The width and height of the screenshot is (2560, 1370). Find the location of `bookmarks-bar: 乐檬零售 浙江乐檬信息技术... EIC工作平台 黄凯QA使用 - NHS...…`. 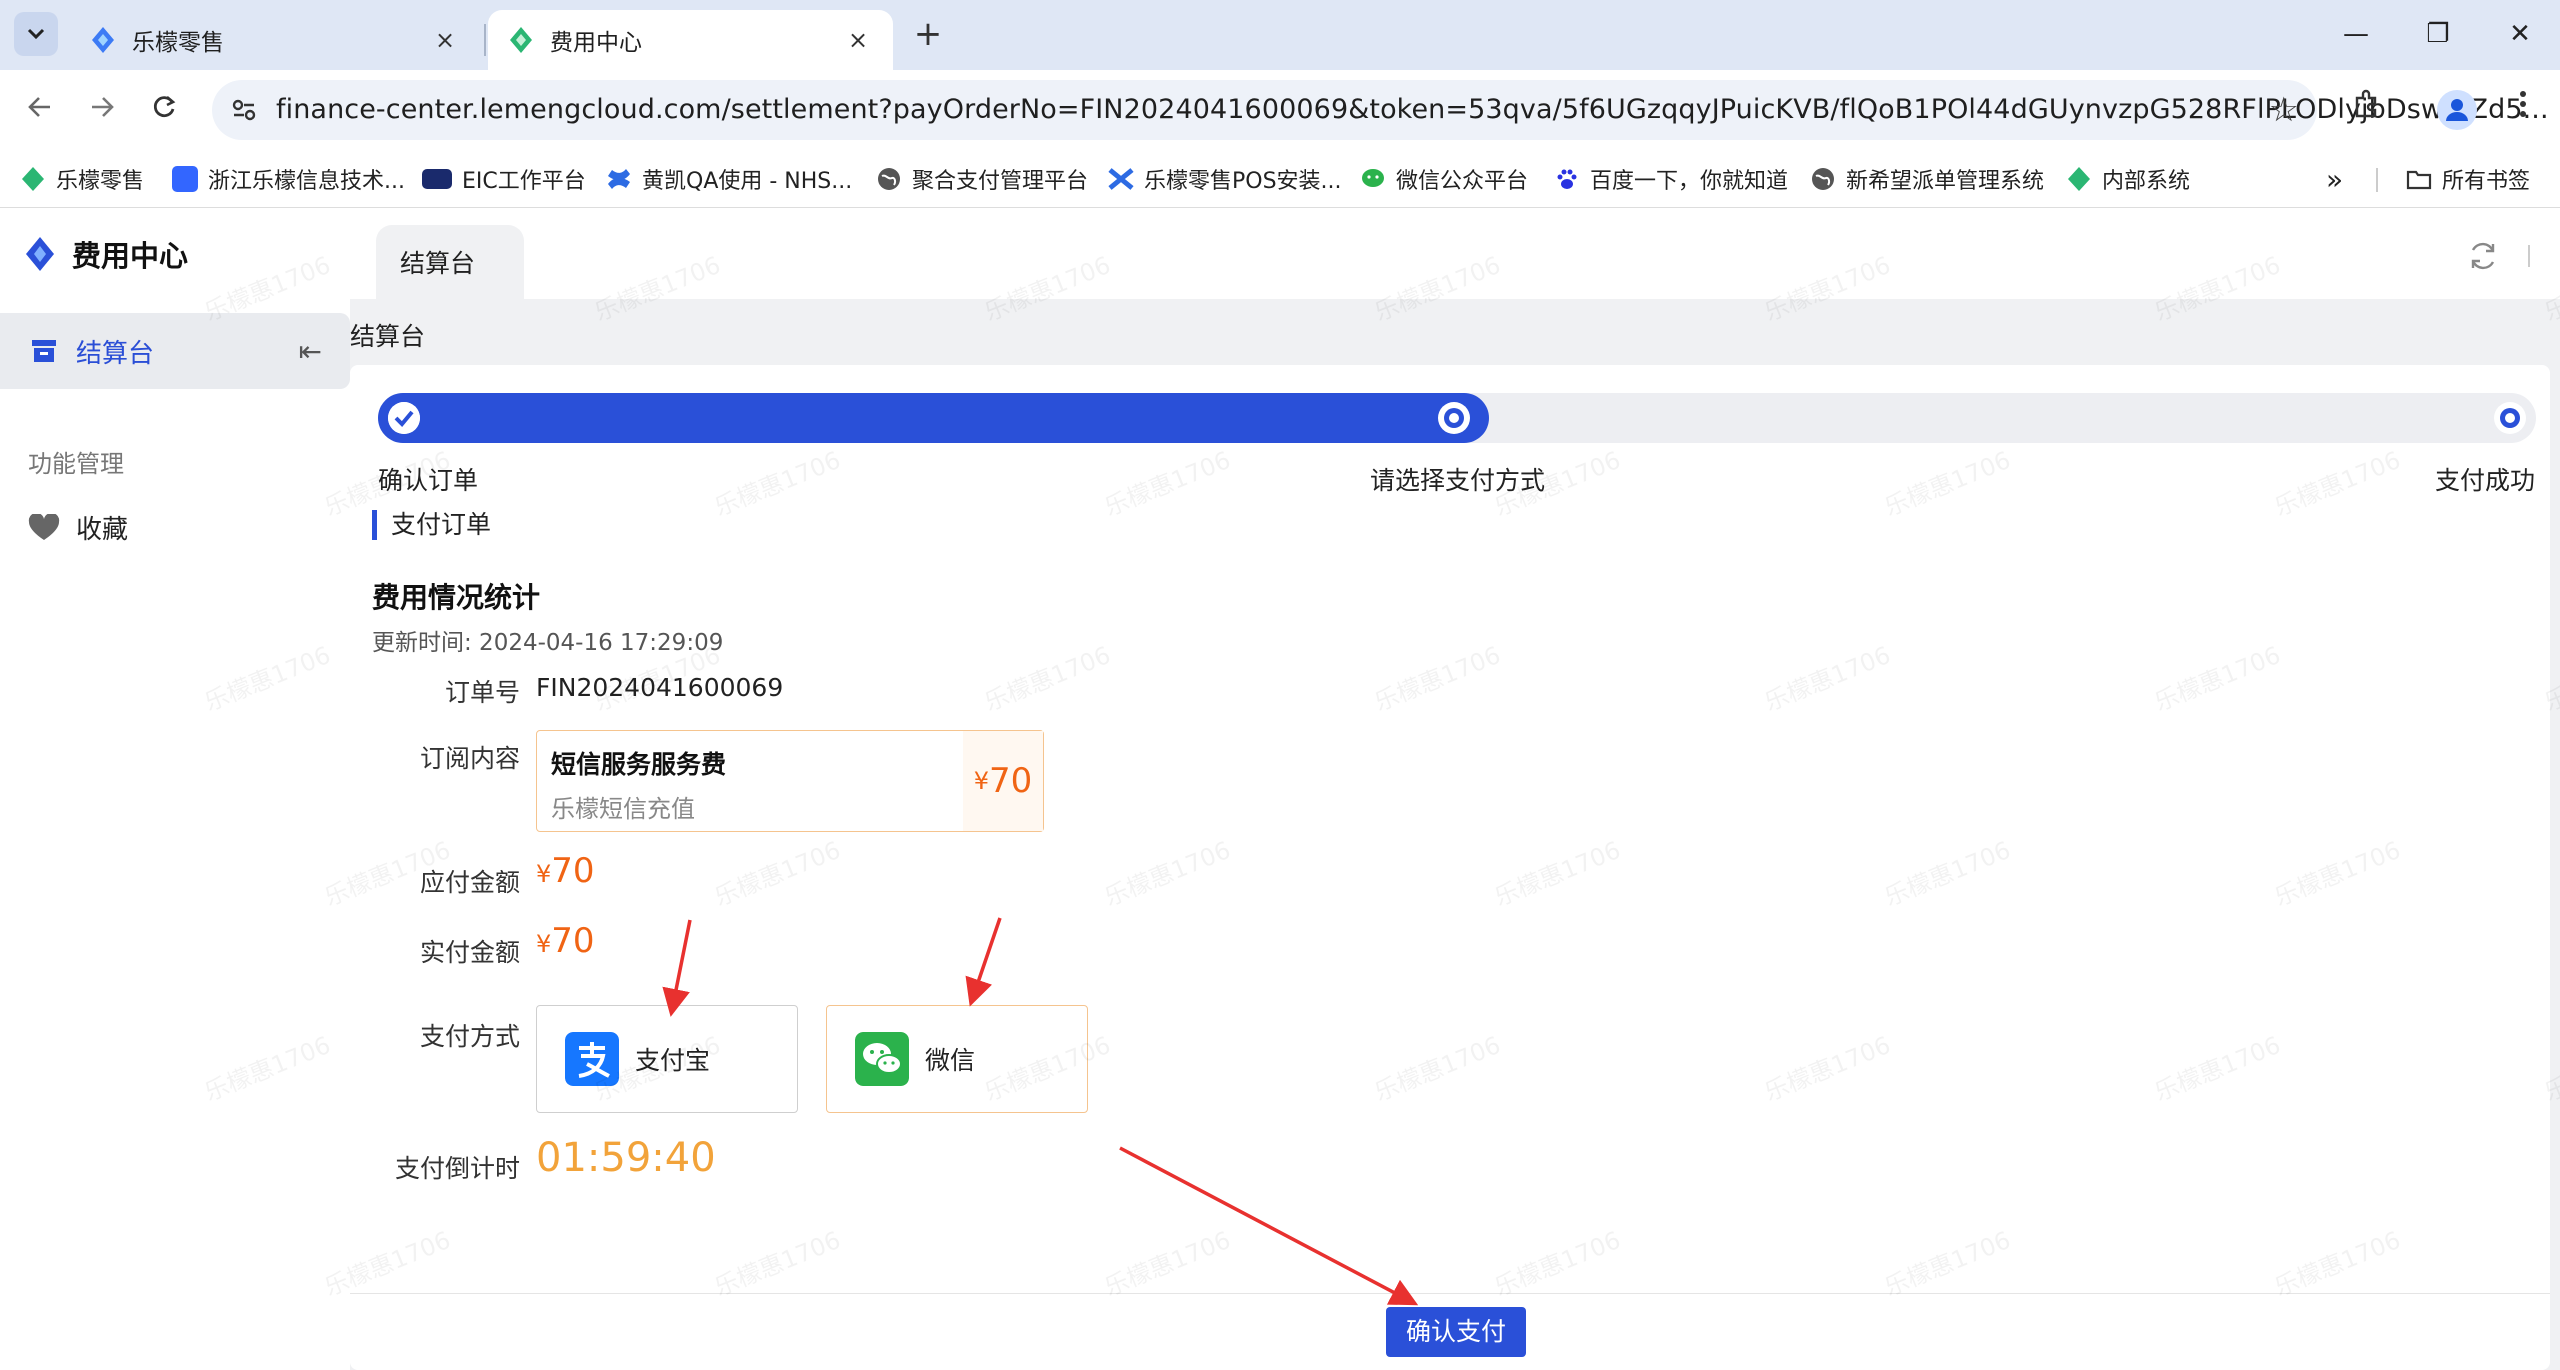

bookmarks-bar: 乐檬零售 浙江乐檬信息技术... EIC工作平台 黄凯QA使用 - NHS...… is located at coordinates (1280, 180).